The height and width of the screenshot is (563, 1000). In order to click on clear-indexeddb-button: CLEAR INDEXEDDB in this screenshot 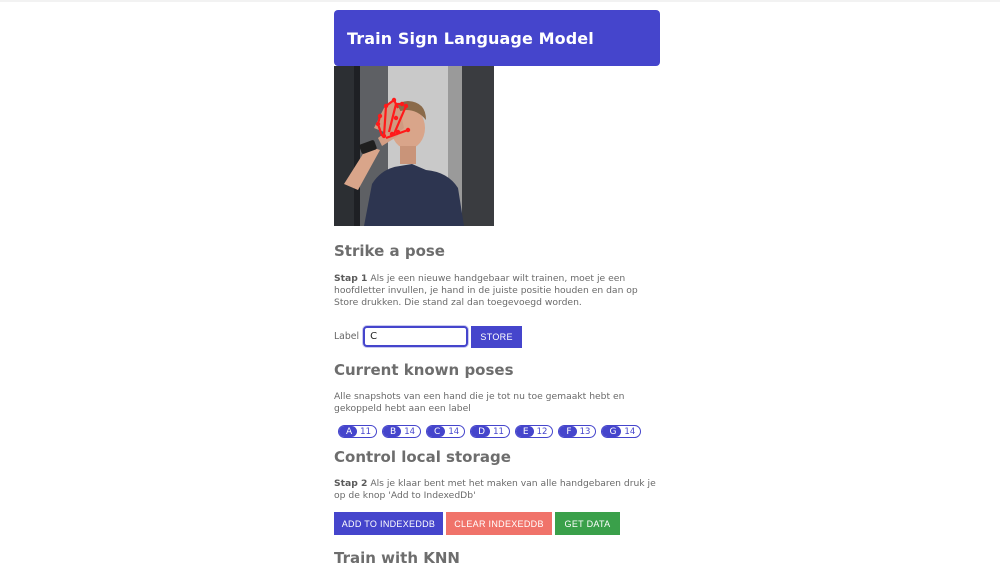, I will do `click(499, 524)`.